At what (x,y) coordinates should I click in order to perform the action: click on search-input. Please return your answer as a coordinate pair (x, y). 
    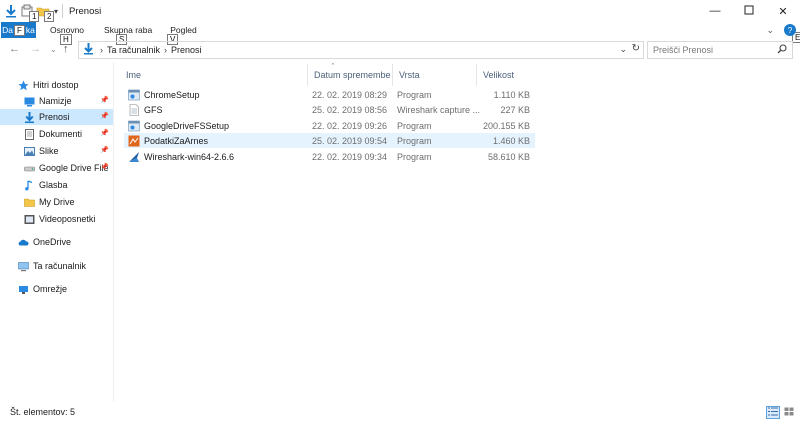
    Looking at the image, I should click on (713, 50).